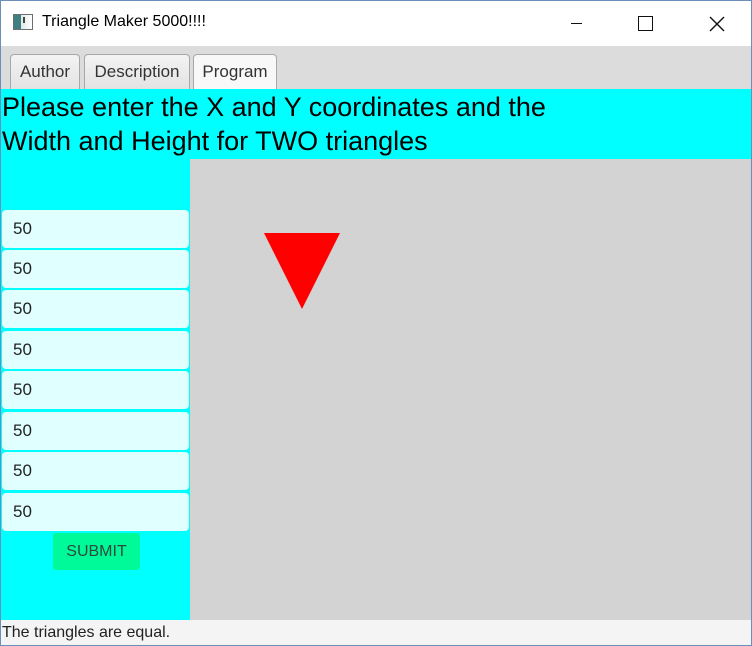 The height and width of the screenshot is (646, 752). I want to click on minimize-button, so click(576, 23).